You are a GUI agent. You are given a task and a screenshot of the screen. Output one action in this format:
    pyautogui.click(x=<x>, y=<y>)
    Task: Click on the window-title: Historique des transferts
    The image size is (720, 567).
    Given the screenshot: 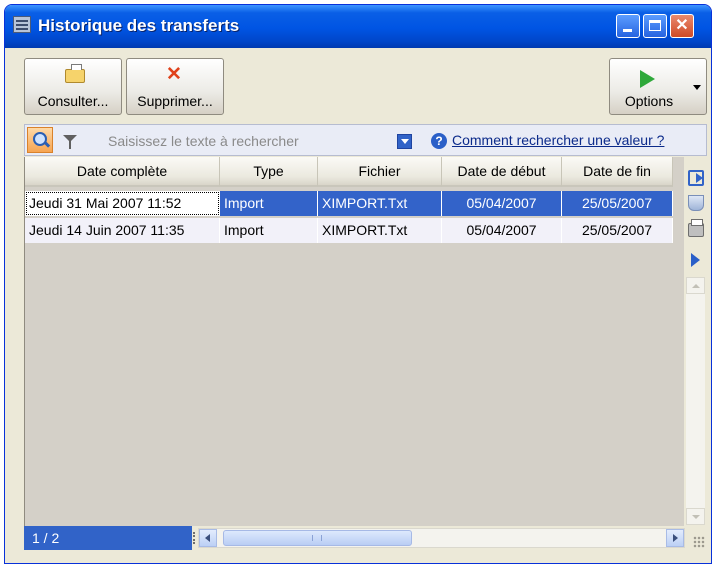 What is the action you would take?
    pyautogui.click(x=139, y=25)
    